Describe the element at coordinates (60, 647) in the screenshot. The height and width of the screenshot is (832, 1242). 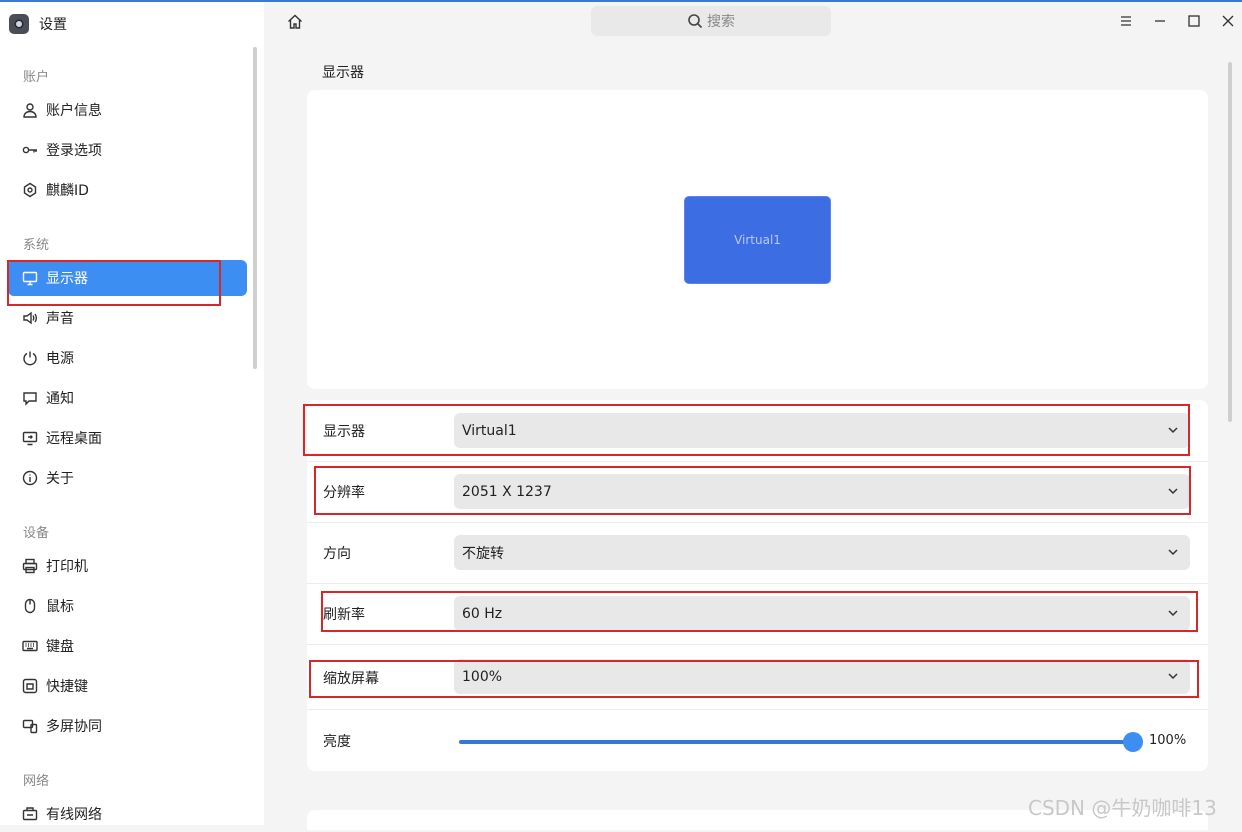
I see `sidebar-item-label: 键盘` at that location.